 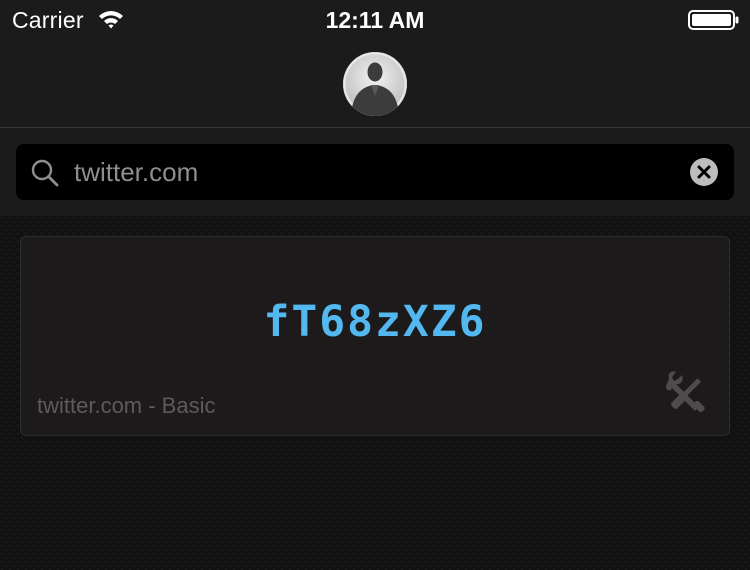 I want to click on search-input: twitter.com, so click(x=374, y=172).